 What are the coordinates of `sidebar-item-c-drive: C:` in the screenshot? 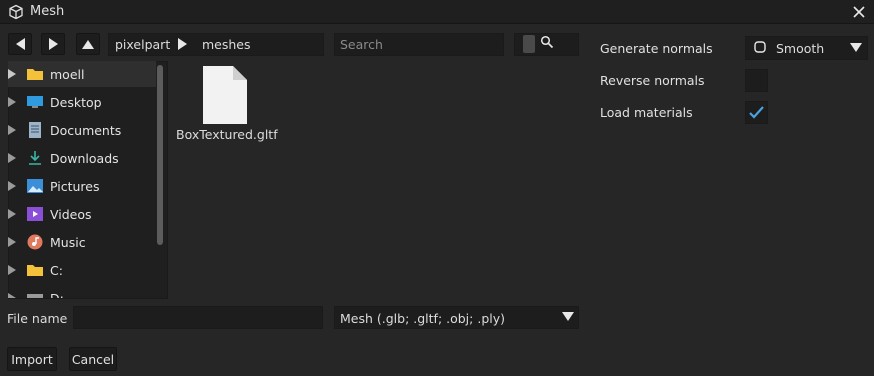 It's located at (82, 270).